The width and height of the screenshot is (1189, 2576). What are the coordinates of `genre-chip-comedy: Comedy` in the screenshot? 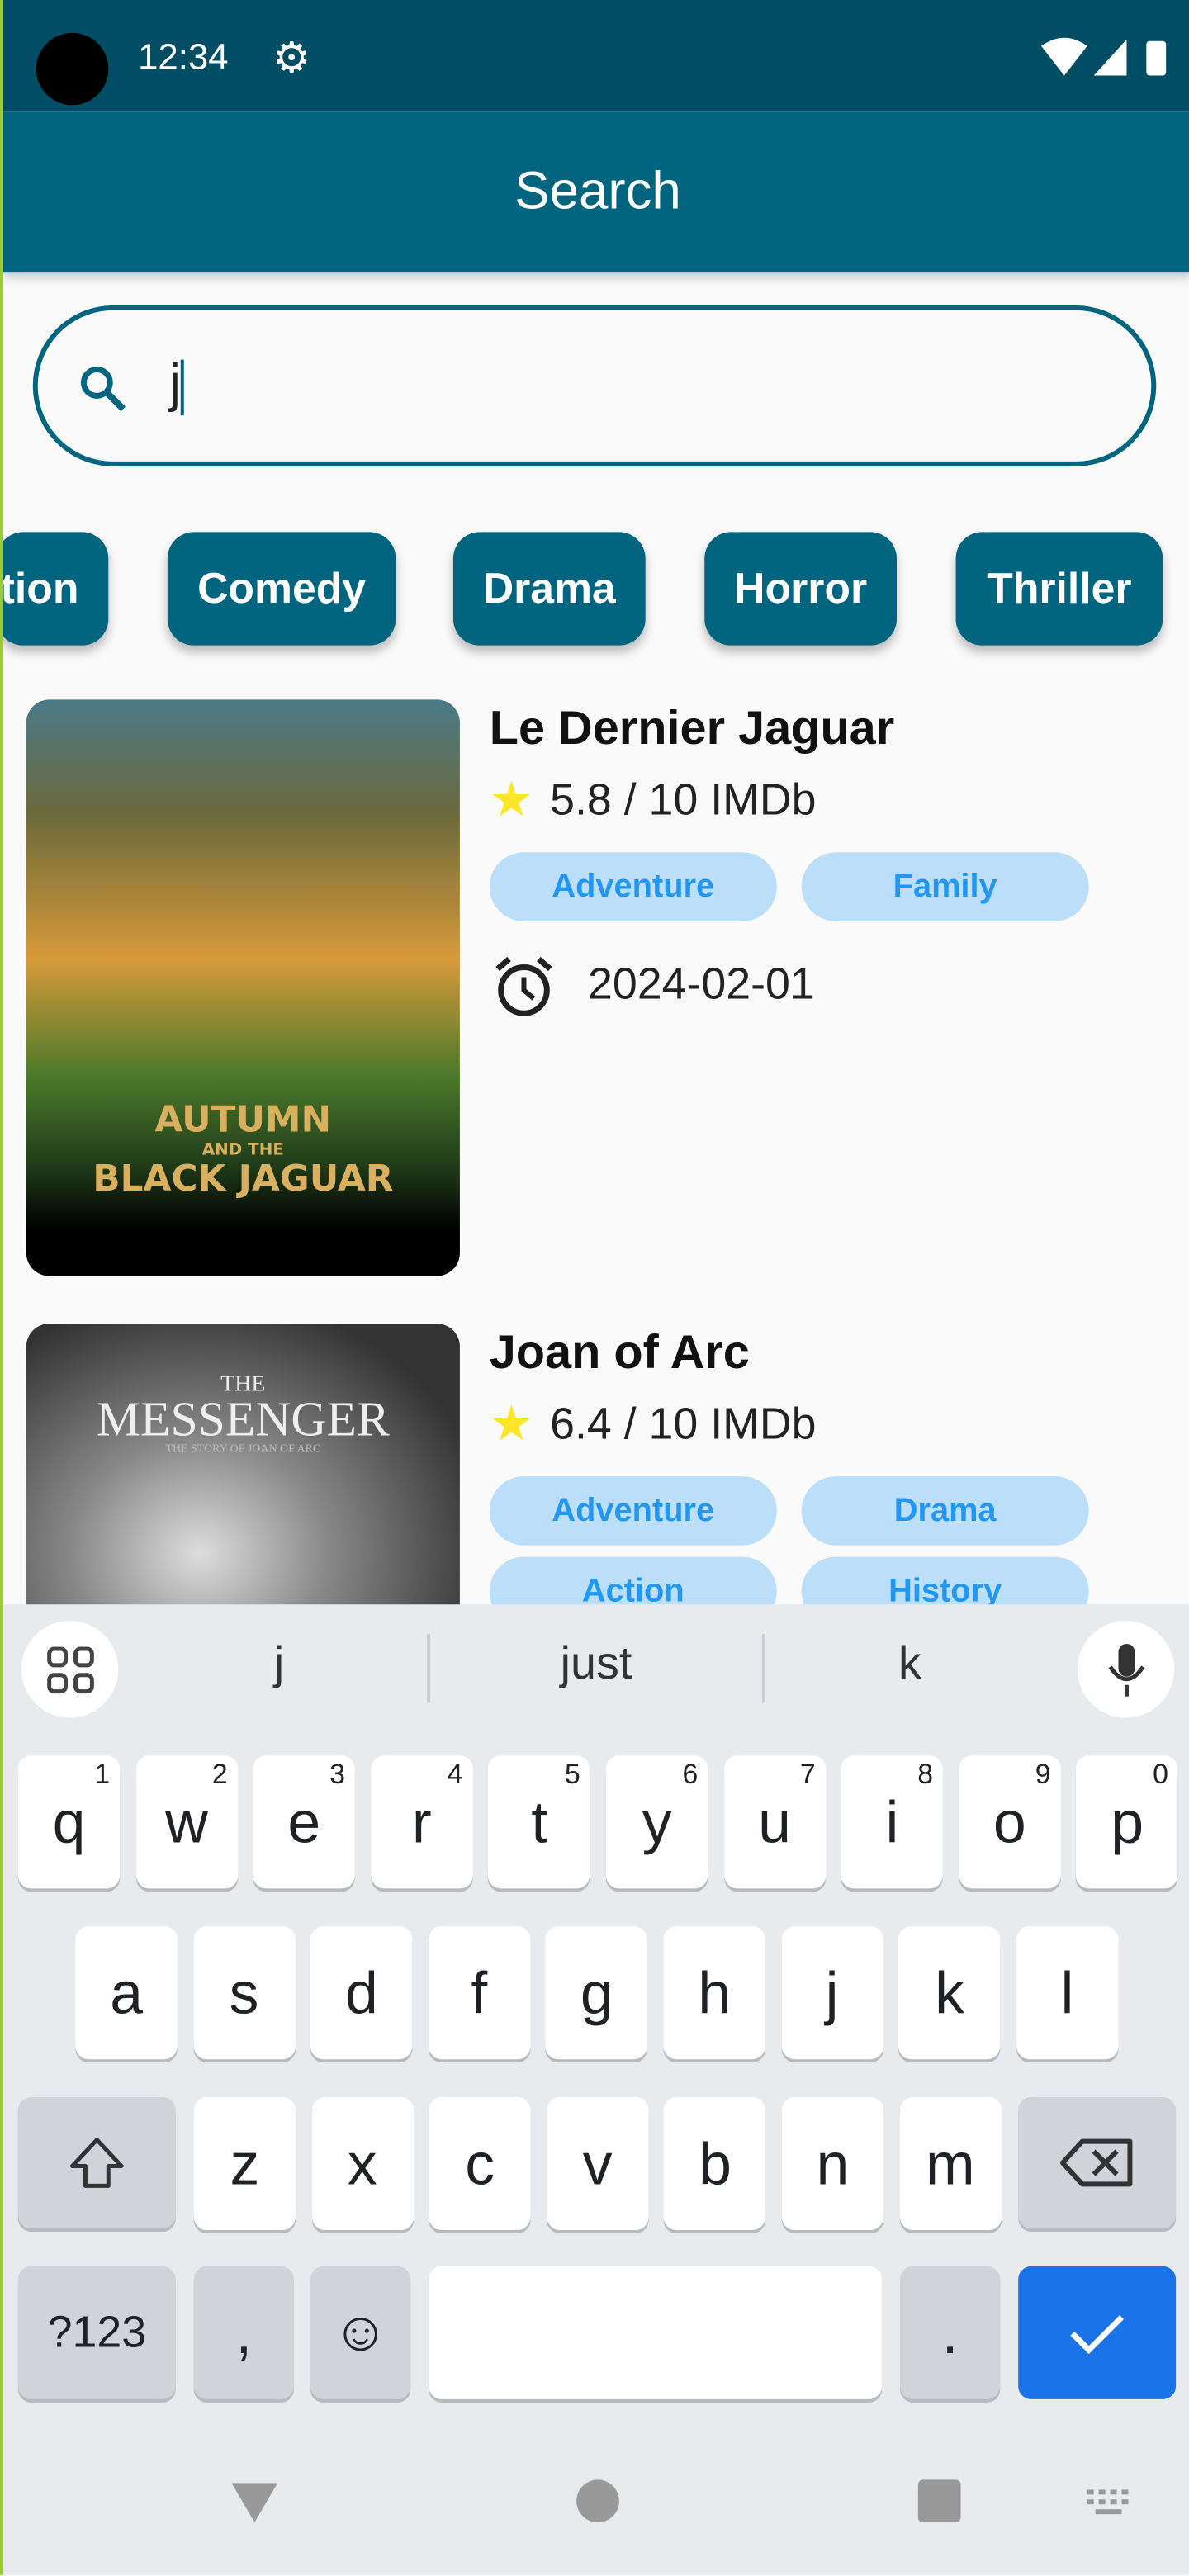 It's located at (281, 589).